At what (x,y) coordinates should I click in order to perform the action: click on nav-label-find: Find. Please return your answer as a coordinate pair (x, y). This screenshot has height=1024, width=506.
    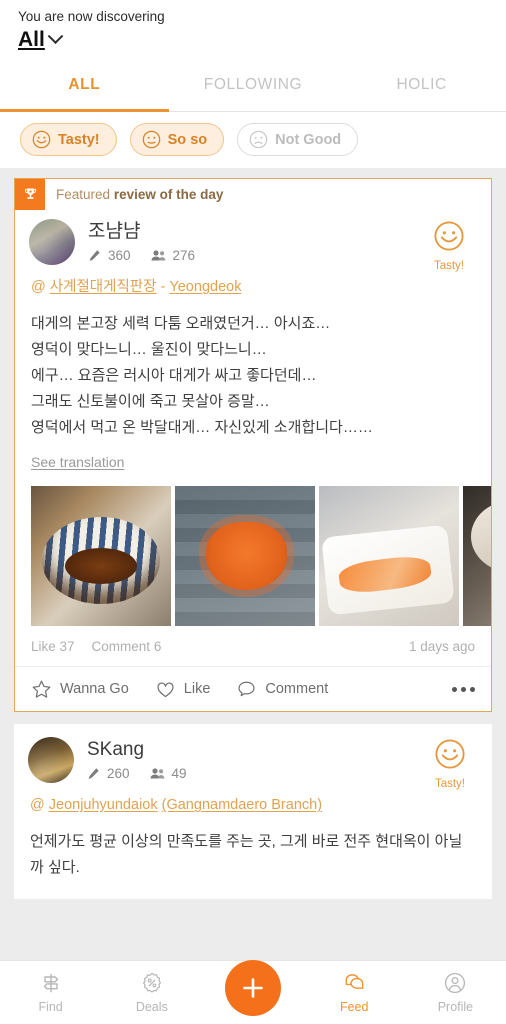
    Looking at the image, I should click on (50, 1007).